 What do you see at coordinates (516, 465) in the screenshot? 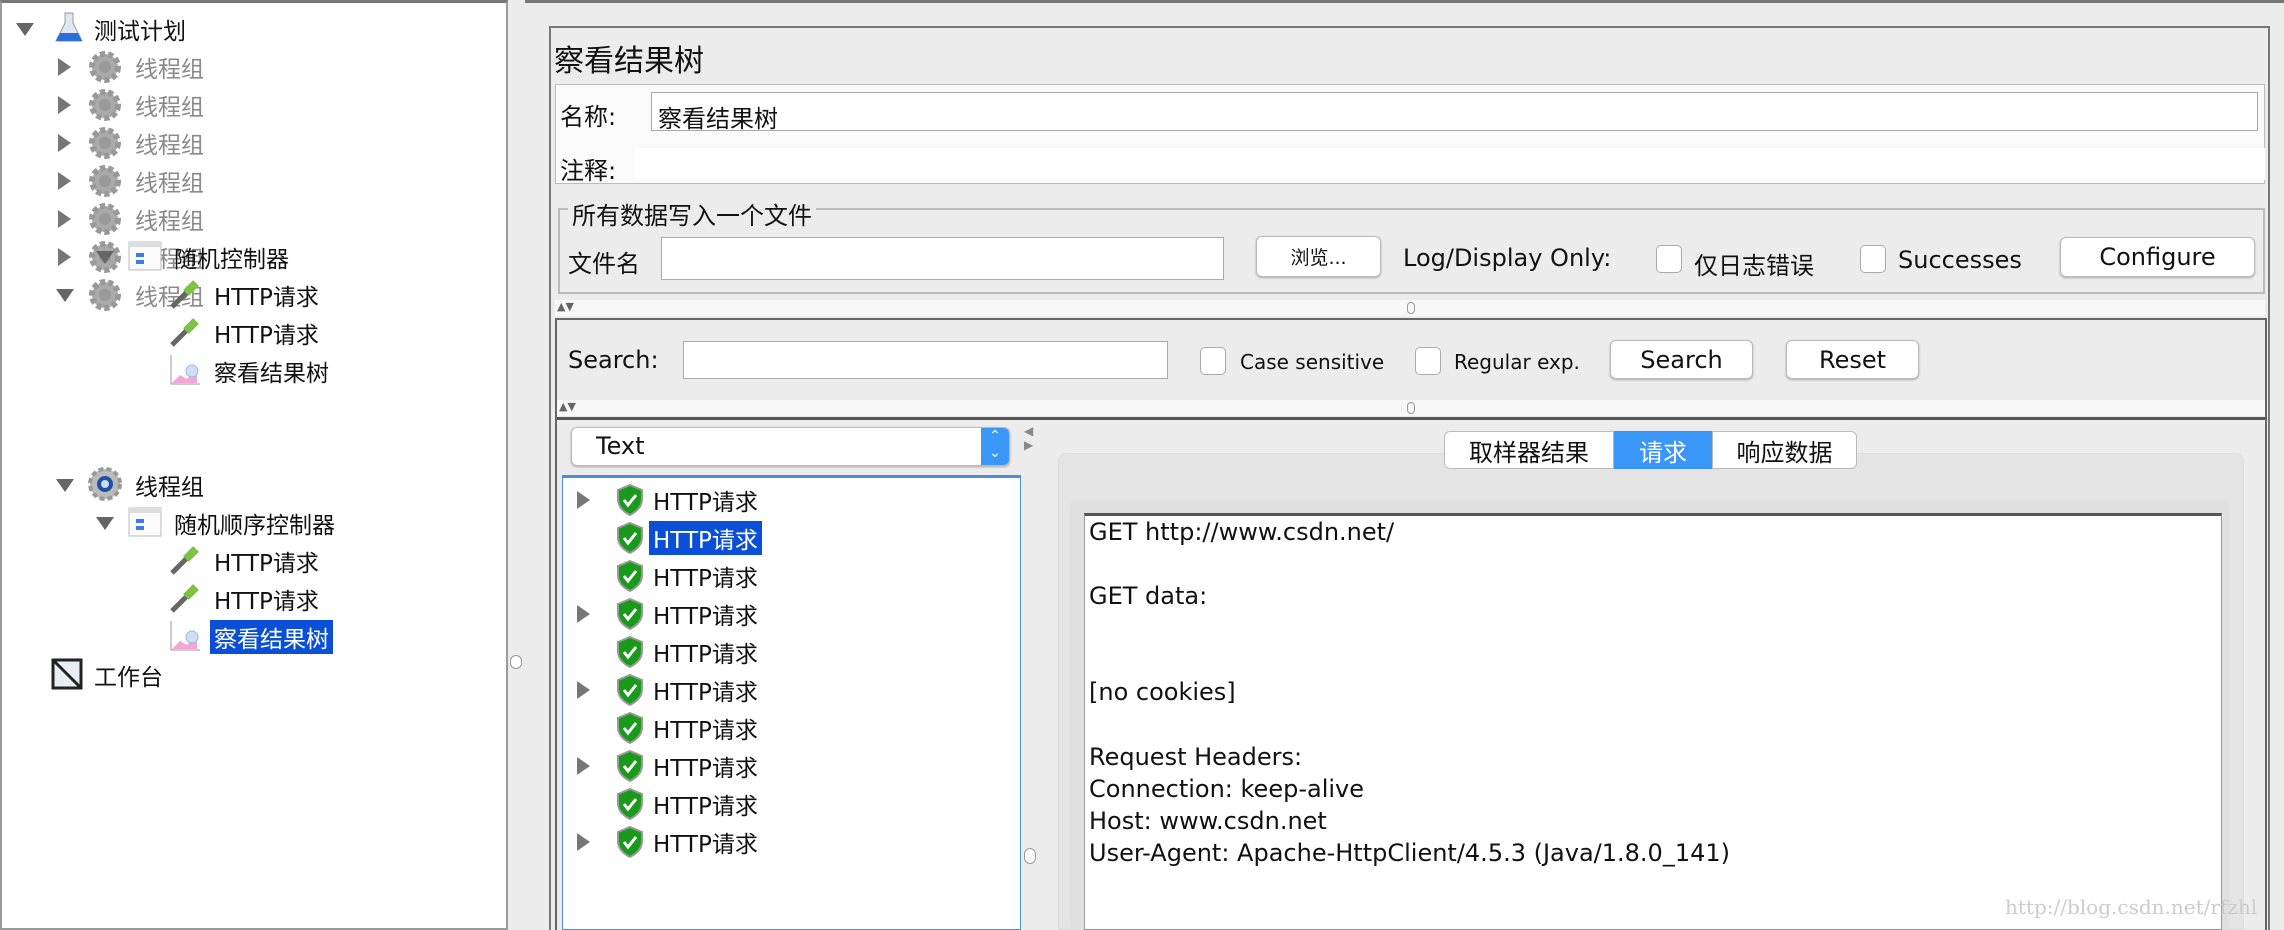
I see `split-divider` at bounding box center [516, 465].